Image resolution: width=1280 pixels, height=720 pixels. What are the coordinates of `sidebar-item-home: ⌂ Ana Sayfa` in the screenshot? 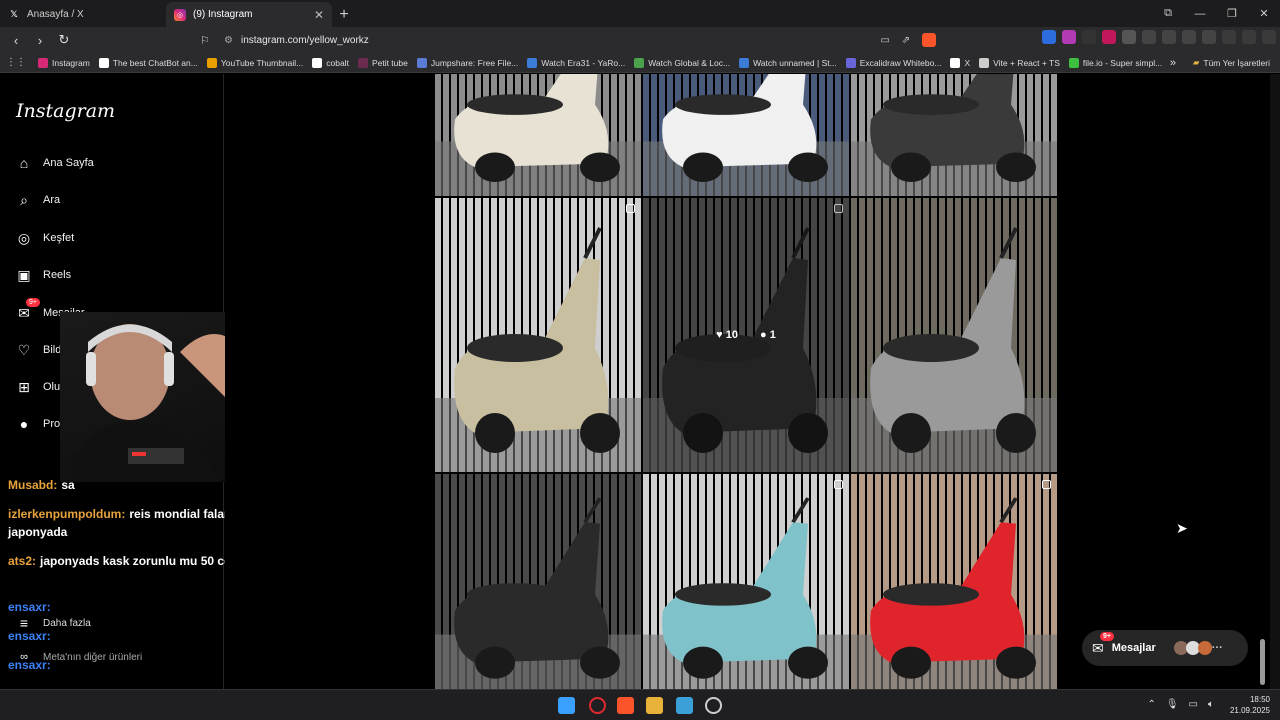 It's located at (54, 163).